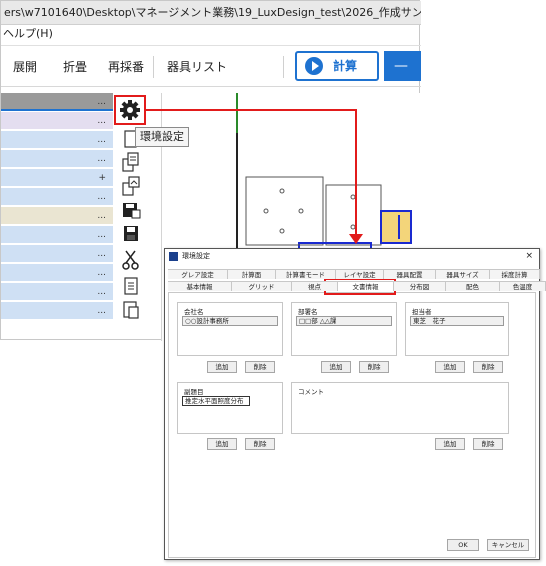 This screenshot has height=566, width=546. Describe the element at coordinates (131, 210) in the screenshot. I see `save-as-icon` at that location.